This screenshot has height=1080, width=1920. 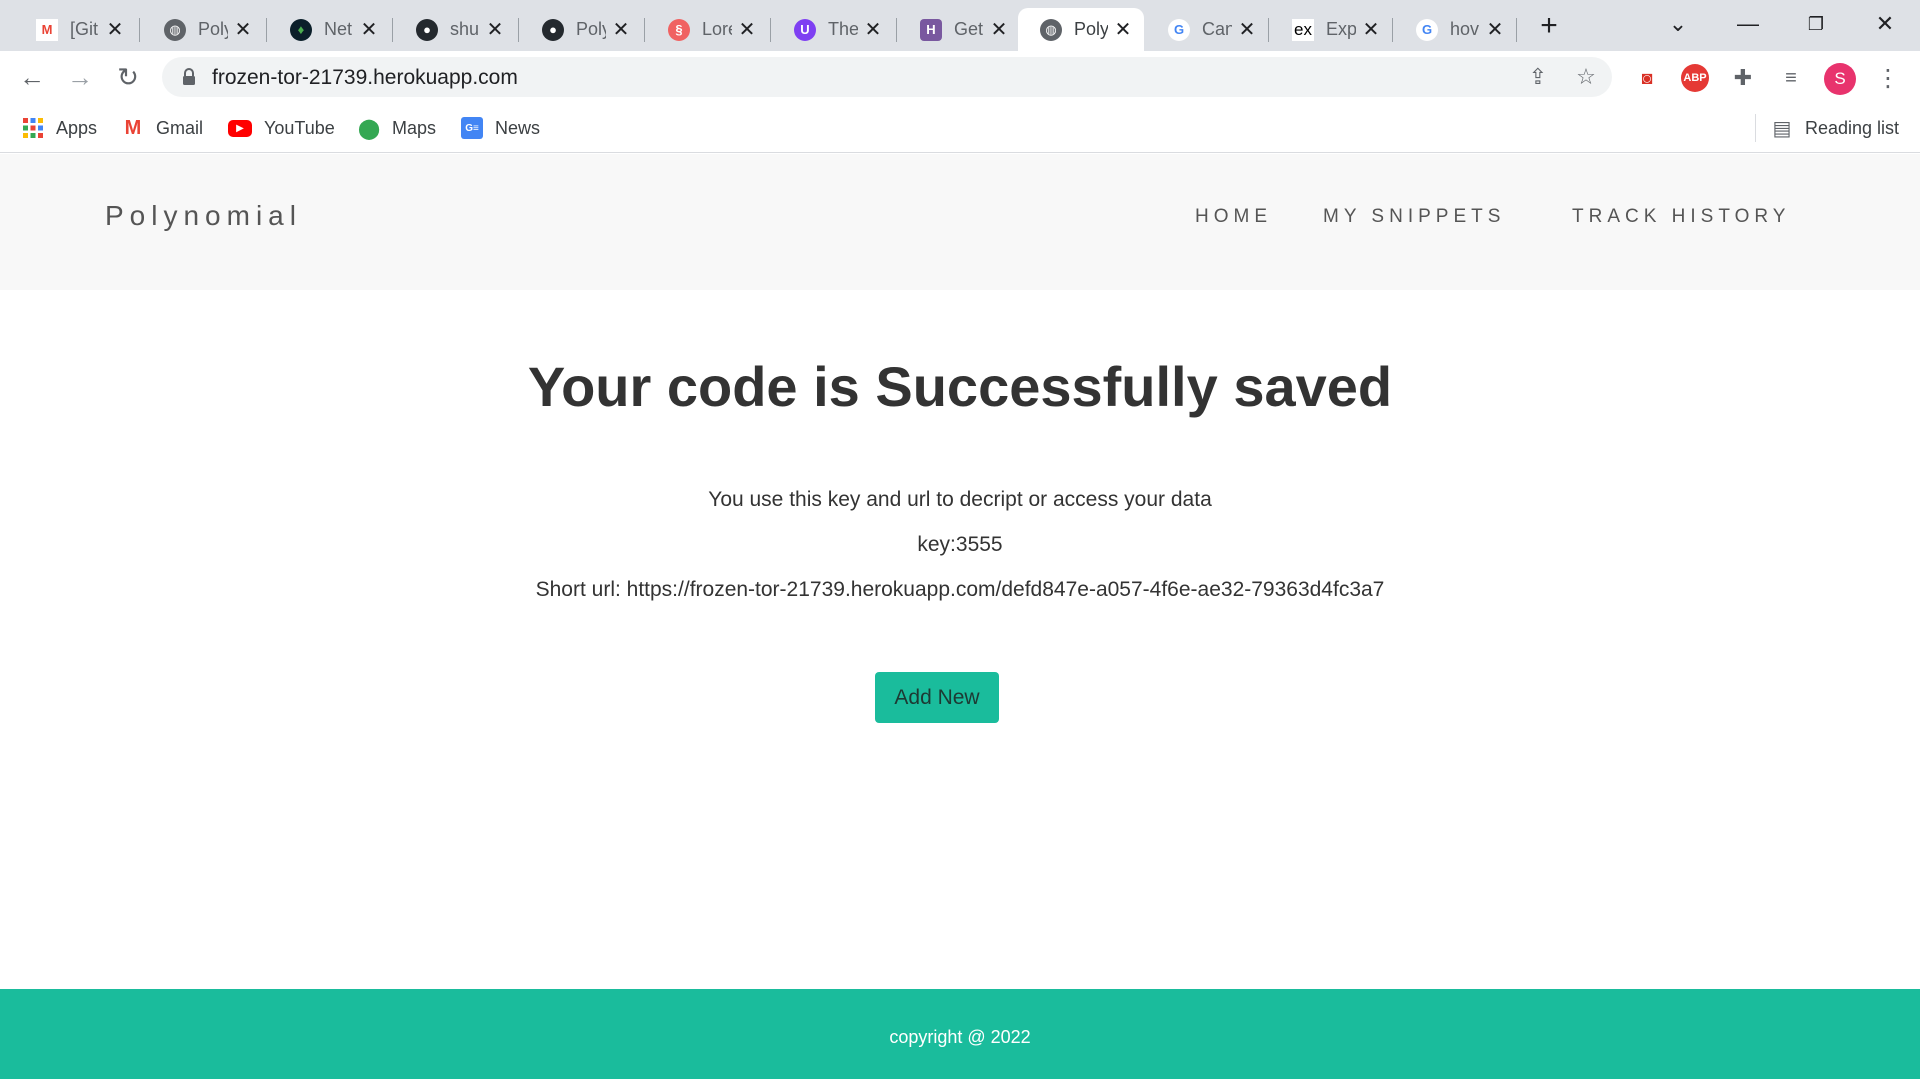 I want to click on page-title: Your code is Successfully saved, so click(x=960, y=386).